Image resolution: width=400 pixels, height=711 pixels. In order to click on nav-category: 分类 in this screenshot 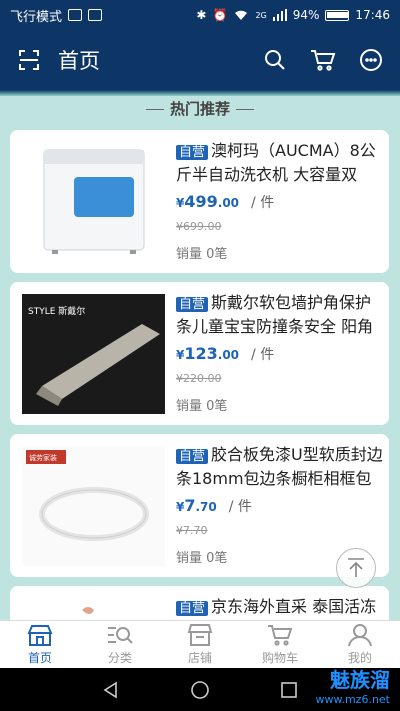, I will do `click(120, 644)`.